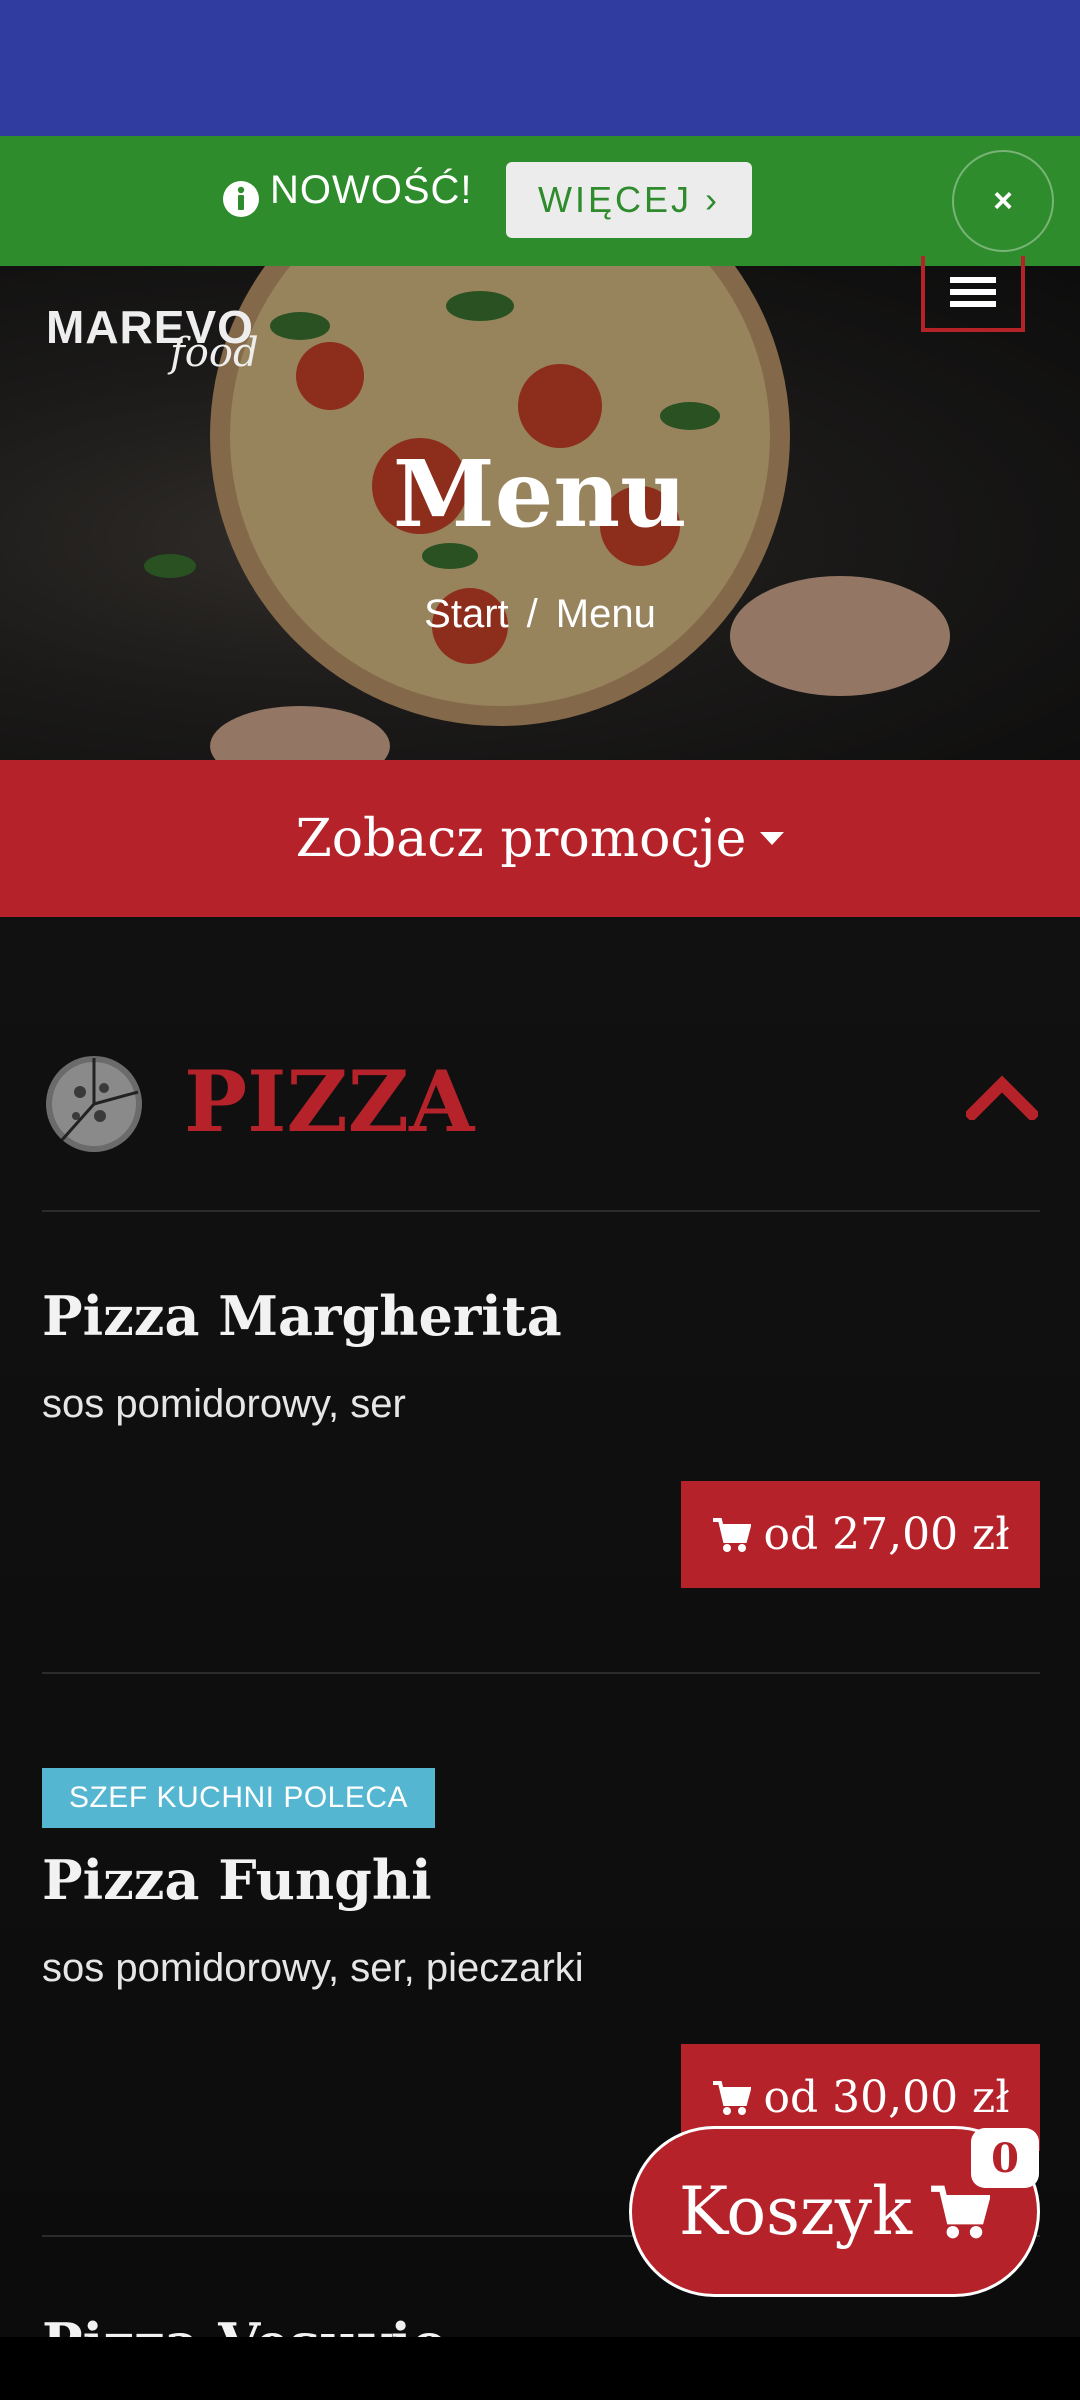  I want to click on cart-count-badge: 0, so click(1005, 2158).